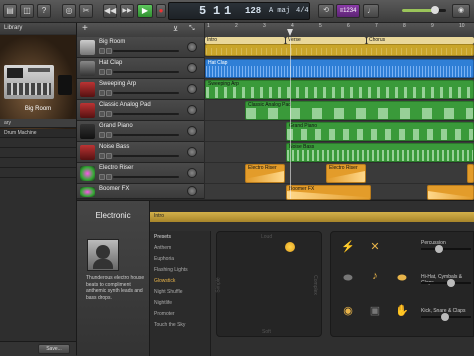 This screenshot has height=356, width=474. I want to click on preset-item: Night Shuffle, so click(168, 292).